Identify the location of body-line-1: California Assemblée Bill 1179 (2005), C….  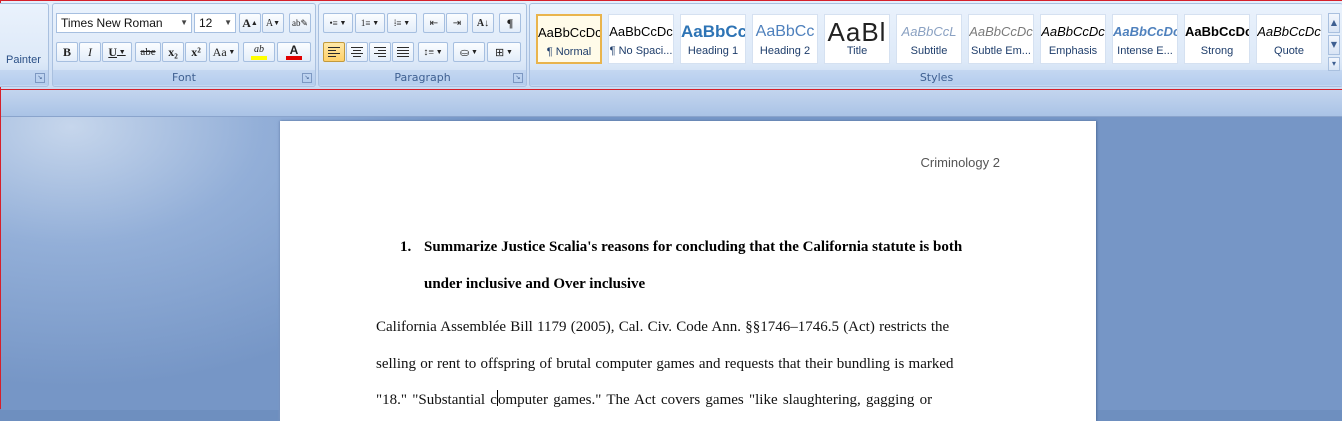
(663, 327).